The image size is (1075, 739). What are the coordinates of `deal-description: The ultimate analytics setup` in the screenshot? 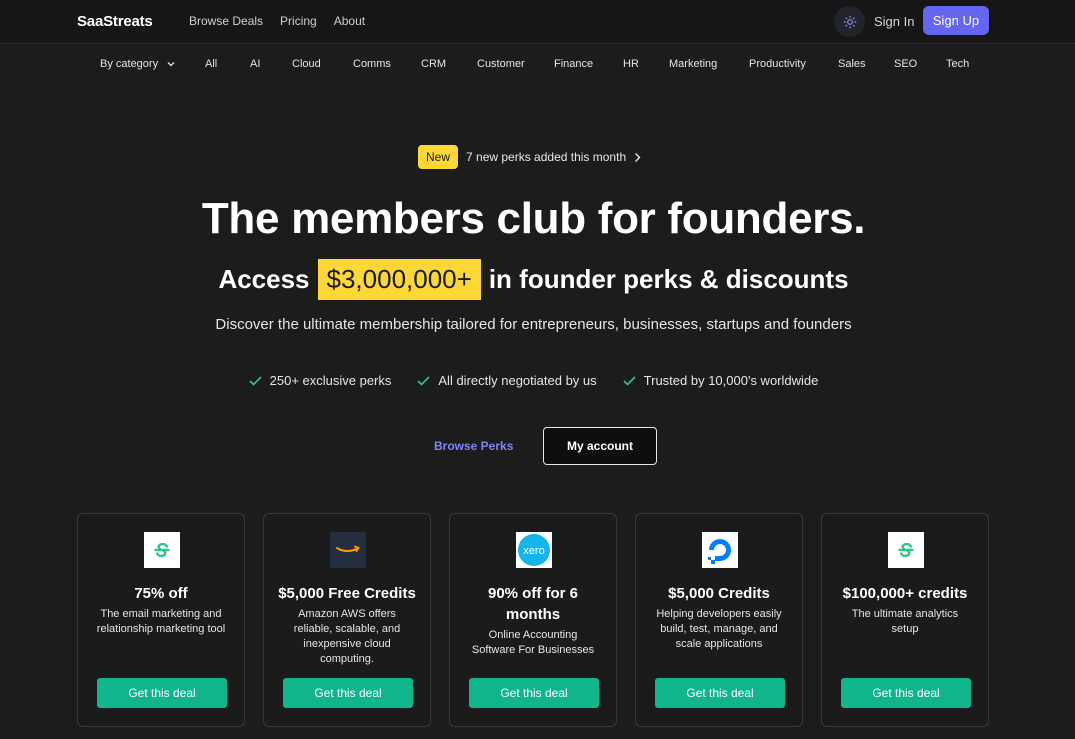 It's located at (905, 621).